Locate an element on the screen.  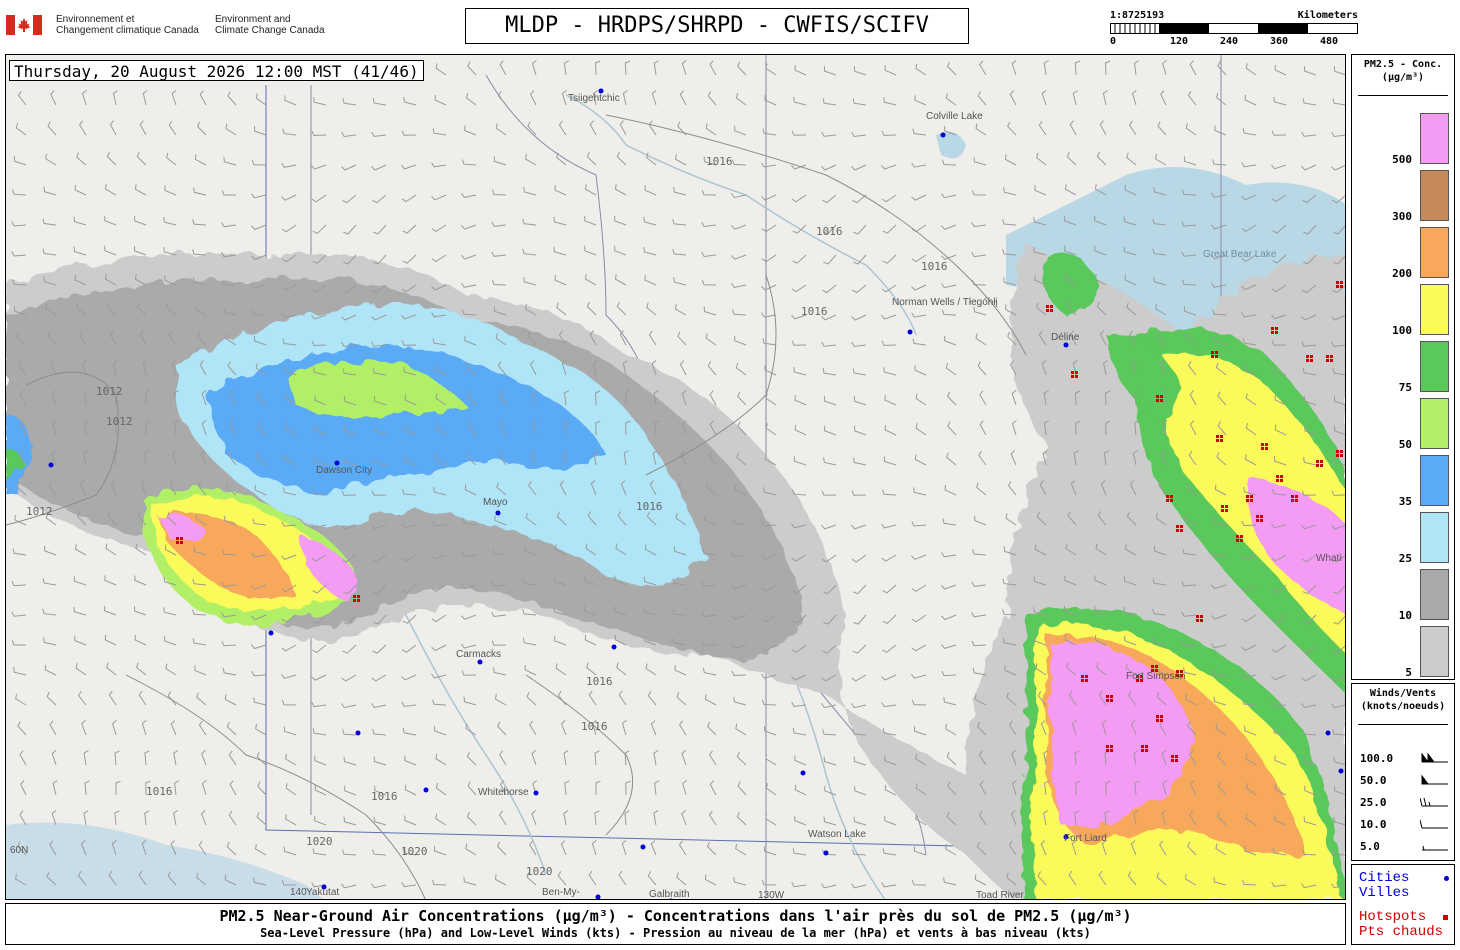
canada-flag-icon is located at coordinates (24, 25).